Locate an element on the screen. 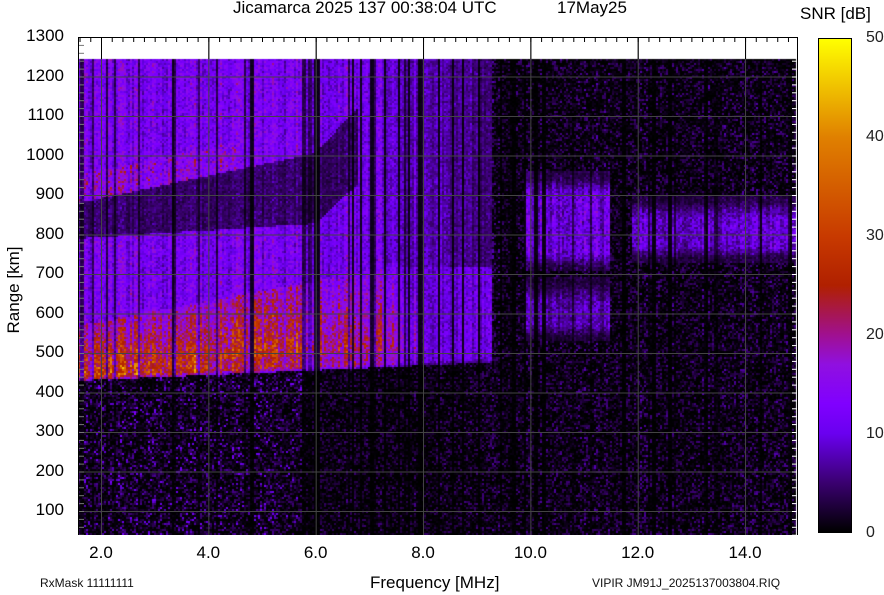 The height and width of the screenshot is (595, 884). chart-date: 17May25 is located at coordinates (592, 8).